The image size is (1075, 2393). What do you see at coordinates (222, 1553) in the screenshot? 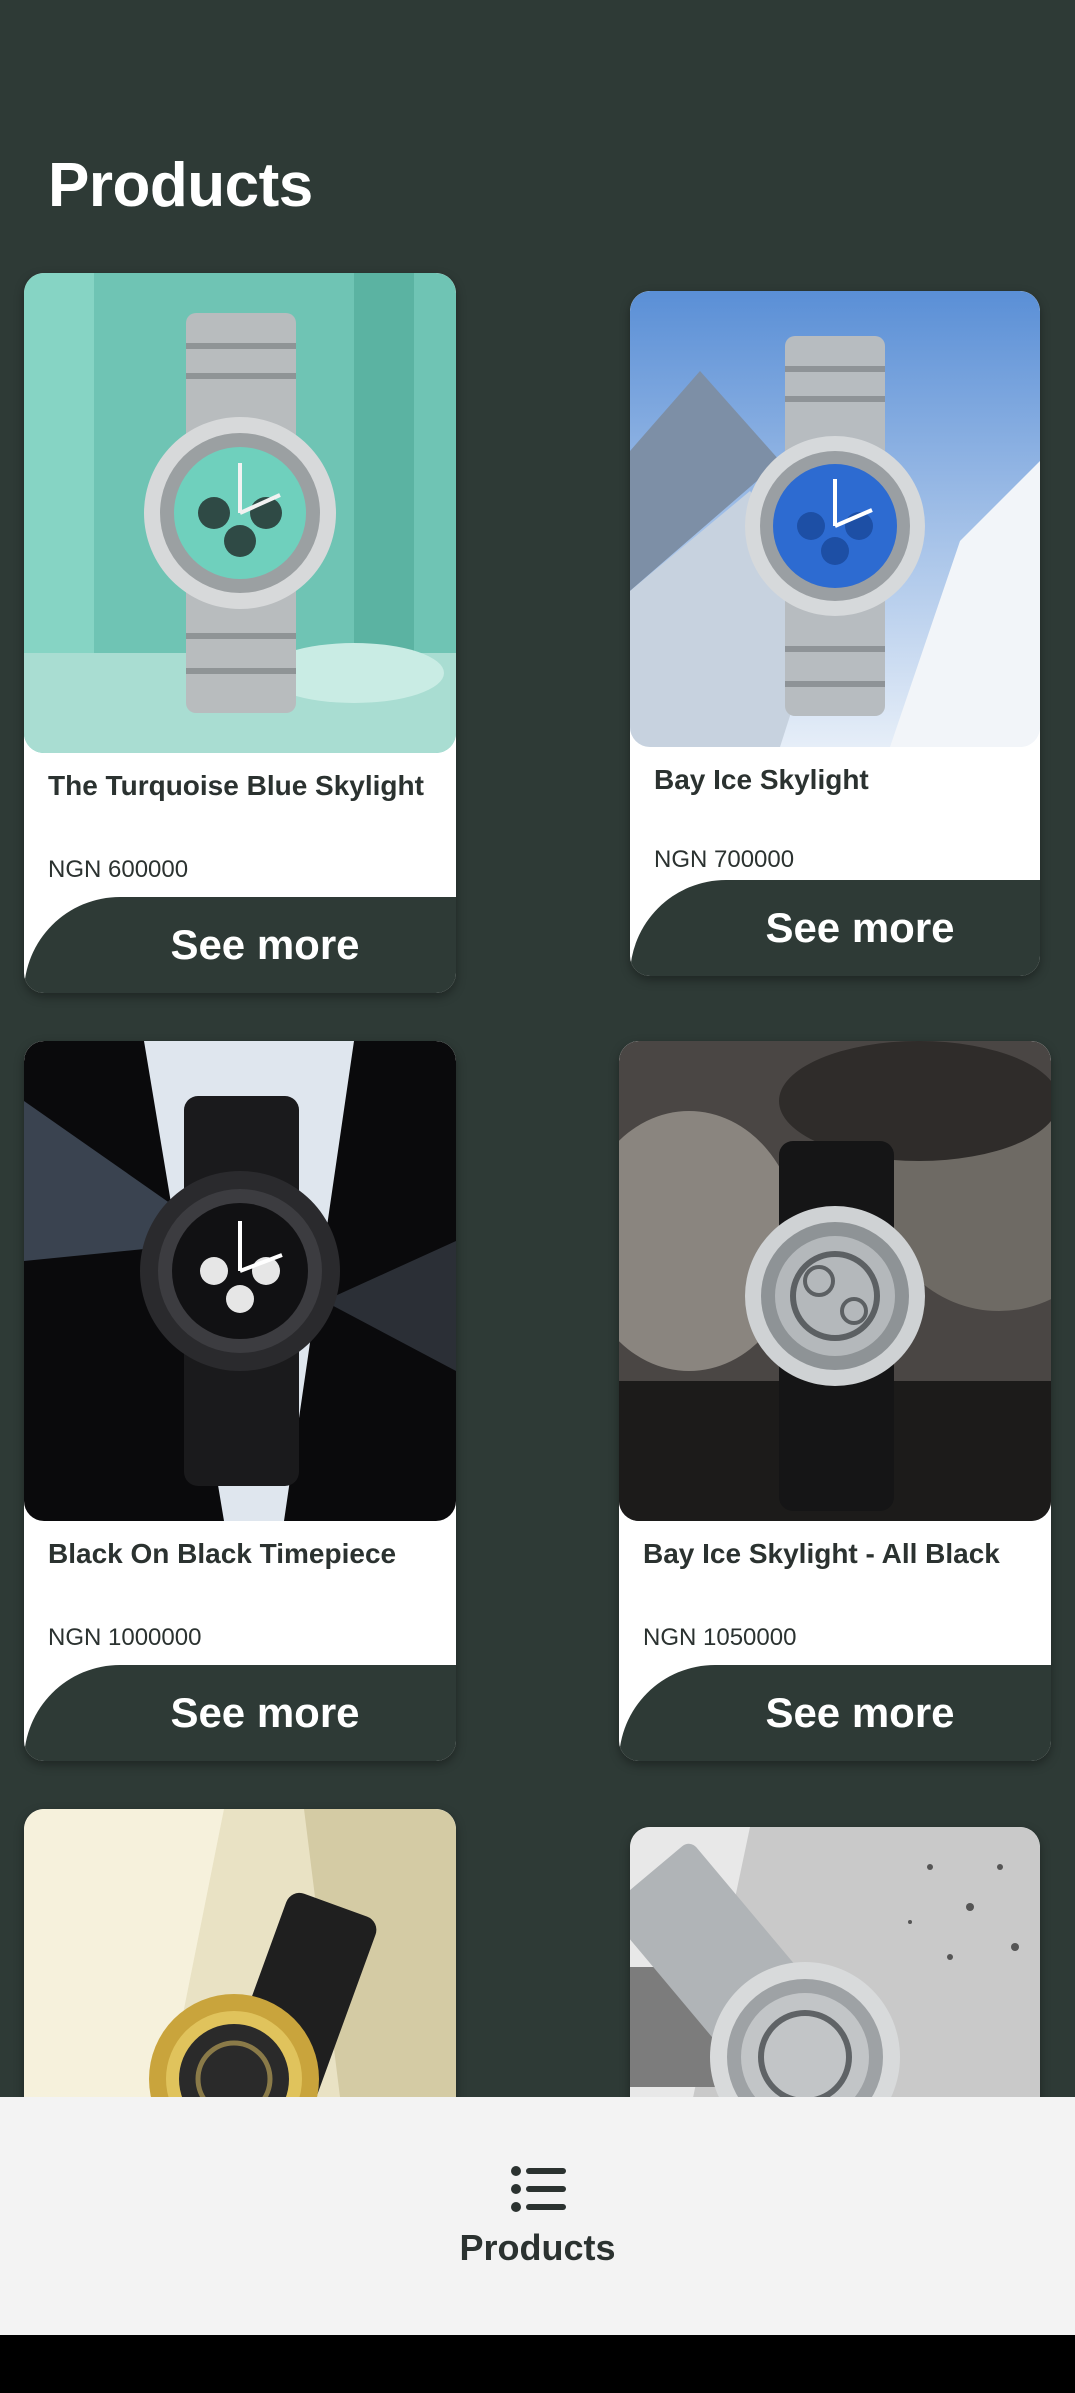
I see `product-name: Black On Black Timepiece` at bounding box center [222, 1553].